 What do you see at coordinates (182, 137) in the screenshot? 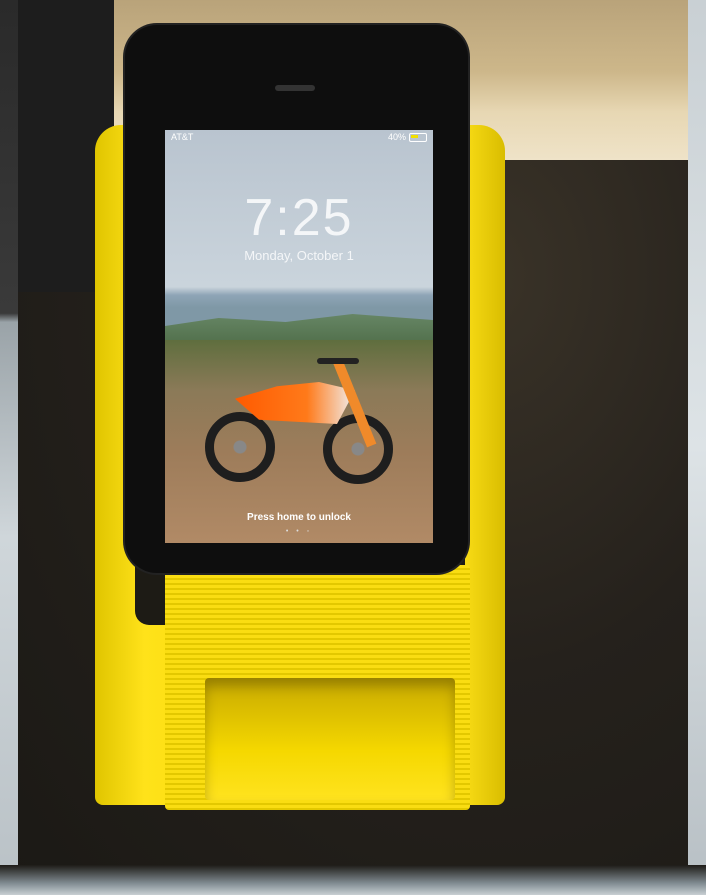
I see `carrier-label: AT&T` at bounding box center [182, 137].